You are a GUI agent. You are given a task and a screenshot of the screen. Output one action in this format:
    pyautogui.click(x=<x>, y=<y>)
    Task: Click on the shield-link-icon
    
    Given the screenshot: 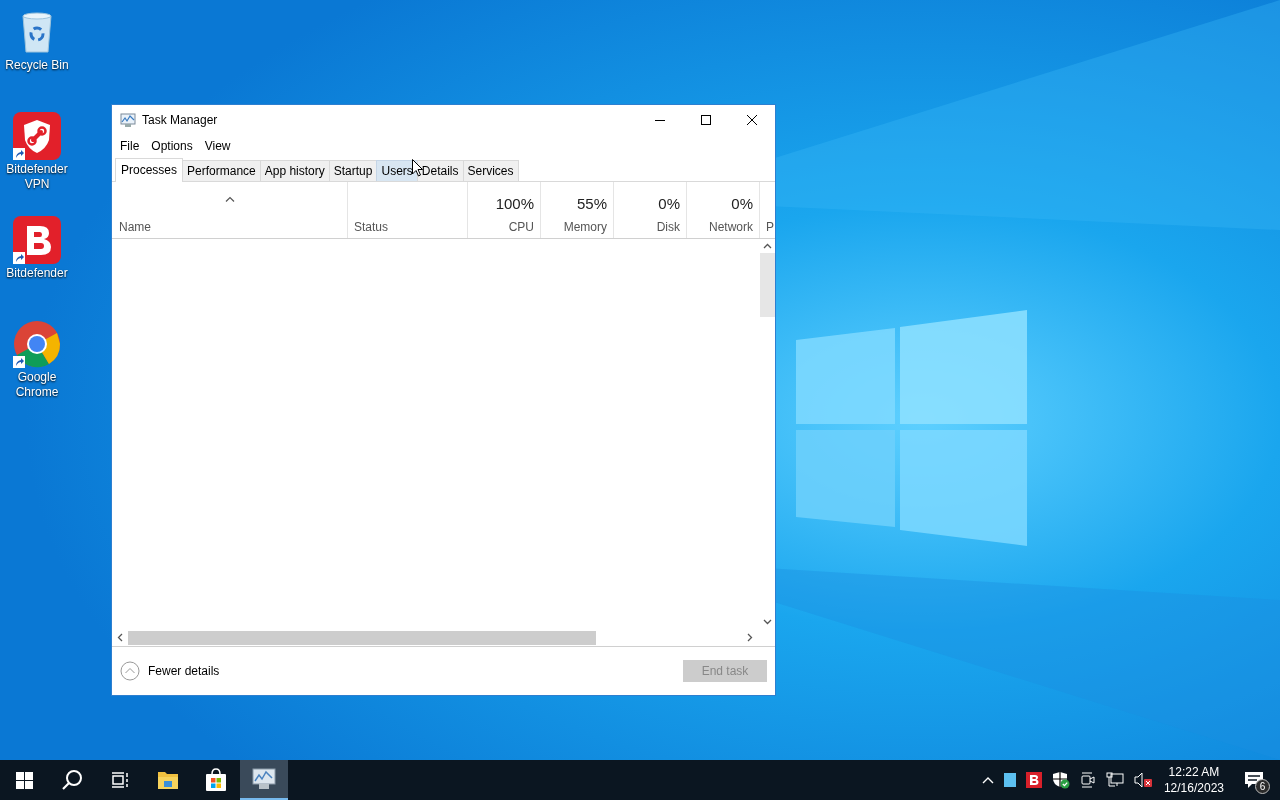 What is the action you would take?
    pyautogui.click(x=37, y=136)
    